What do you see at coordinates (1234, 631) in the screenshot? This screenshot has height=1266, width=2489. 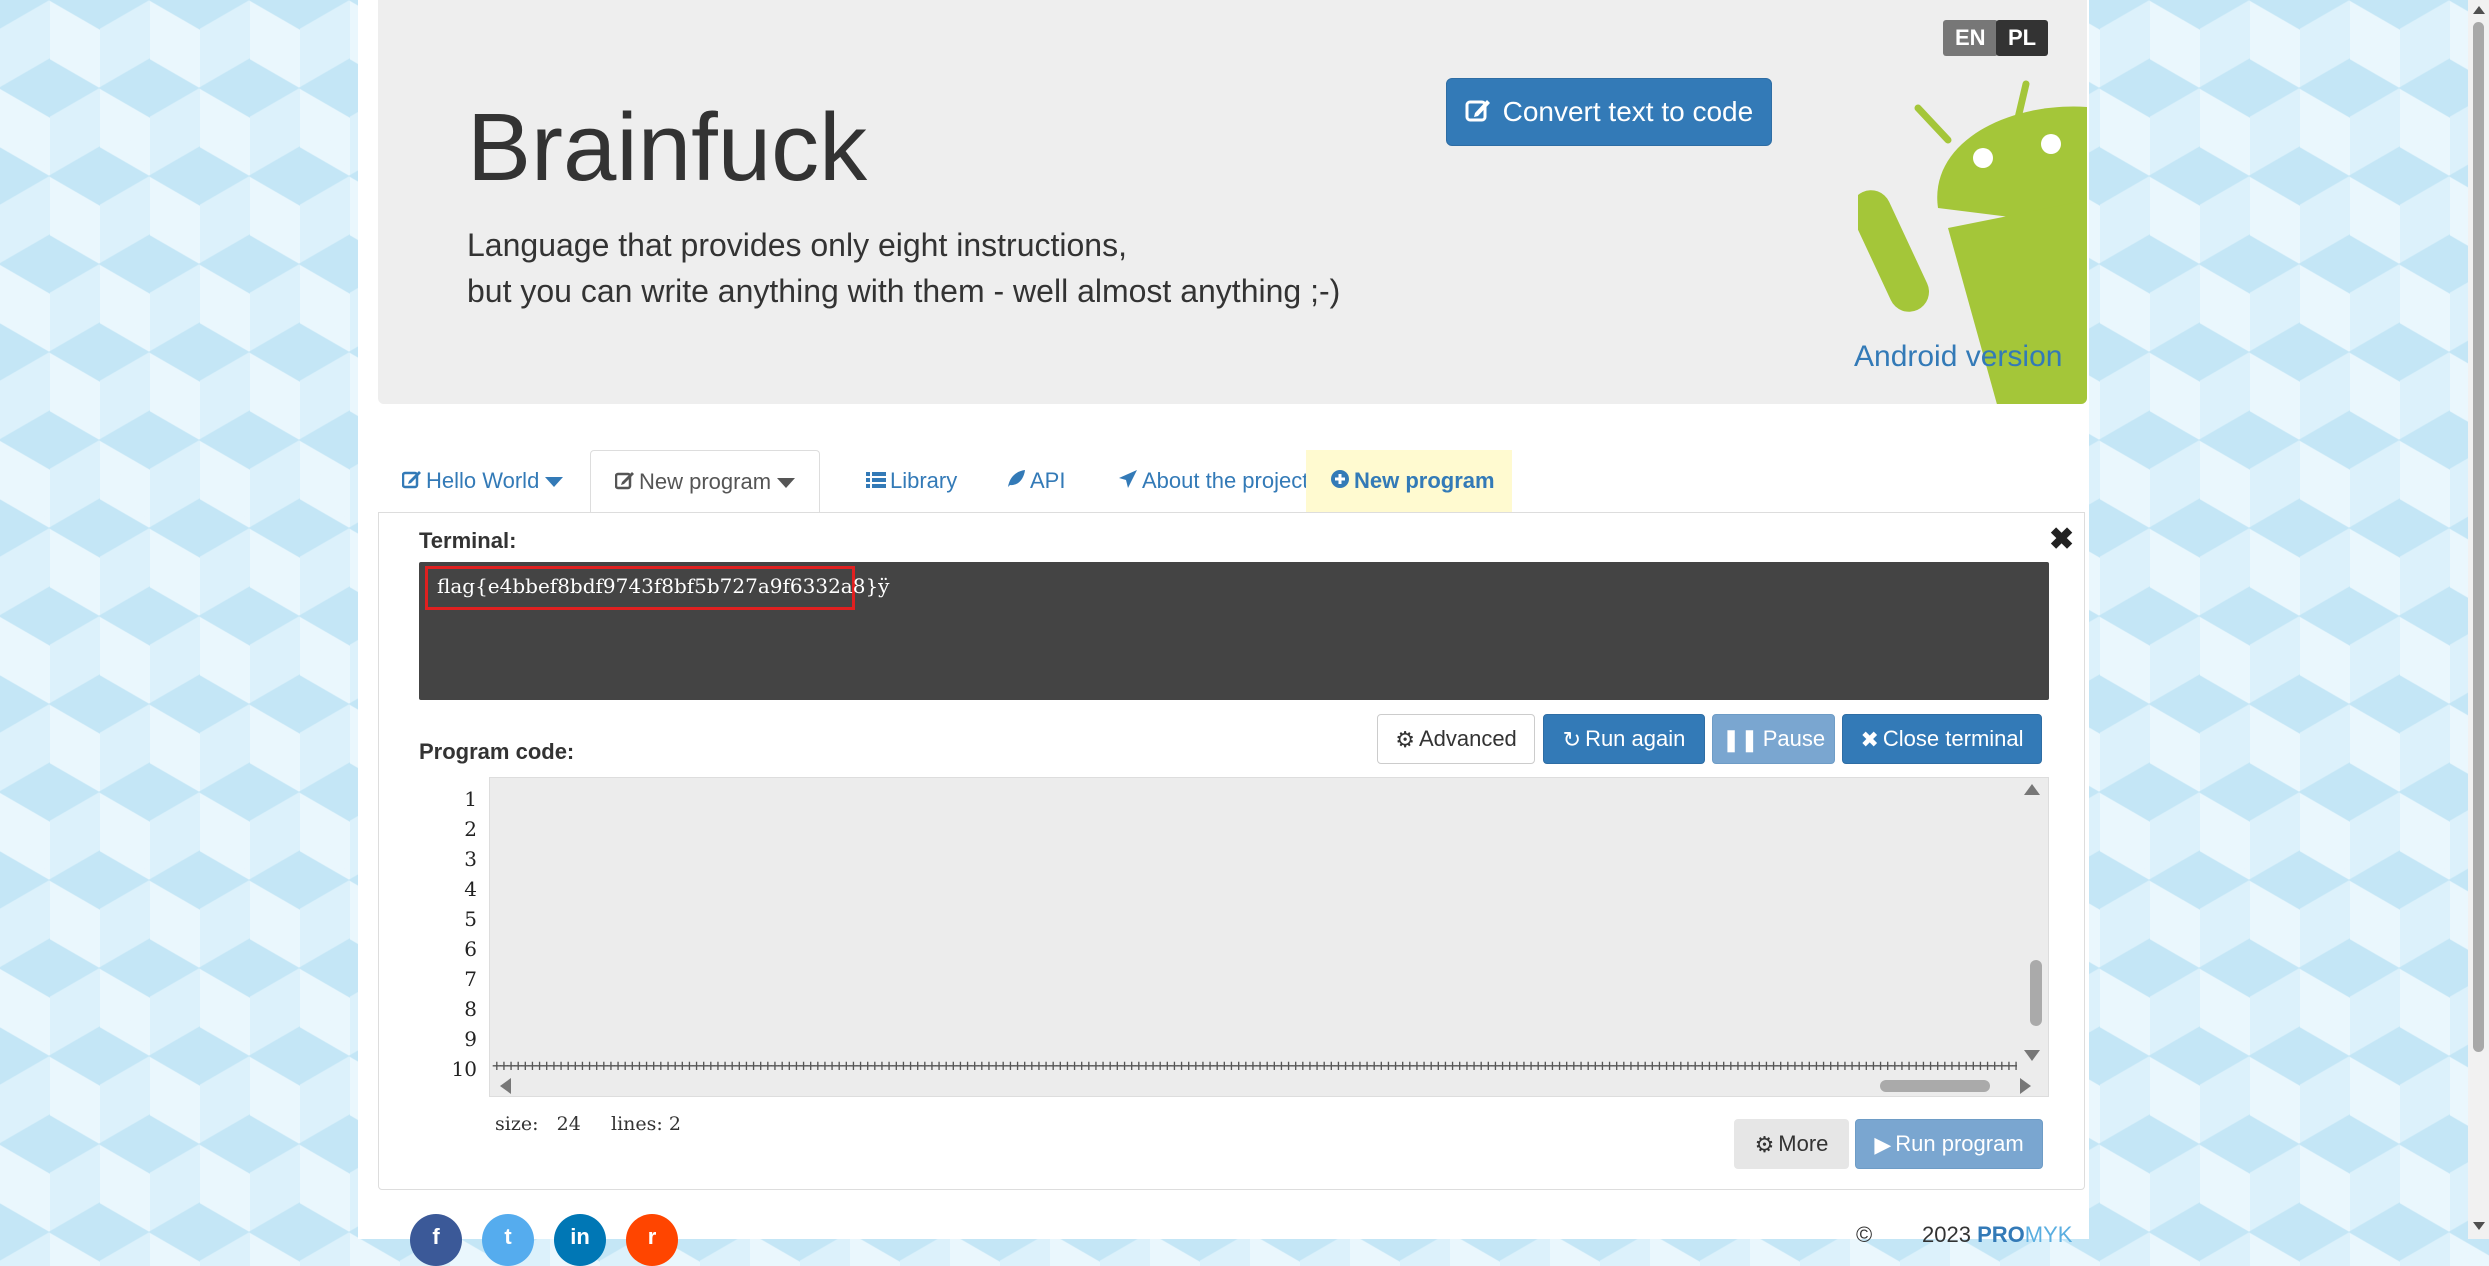 I see `terminal-output: flag{e4bbef8bdf9743f8bf5b727a9f6332a8}ÿ` at bounding box center [1234, 631].